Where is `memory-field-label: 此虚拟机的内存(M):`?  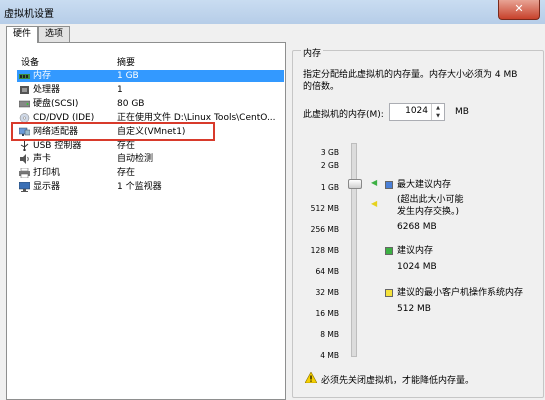 memory-field-label: 此虚拟机的内存(M): is located at coordinates (343, 115).